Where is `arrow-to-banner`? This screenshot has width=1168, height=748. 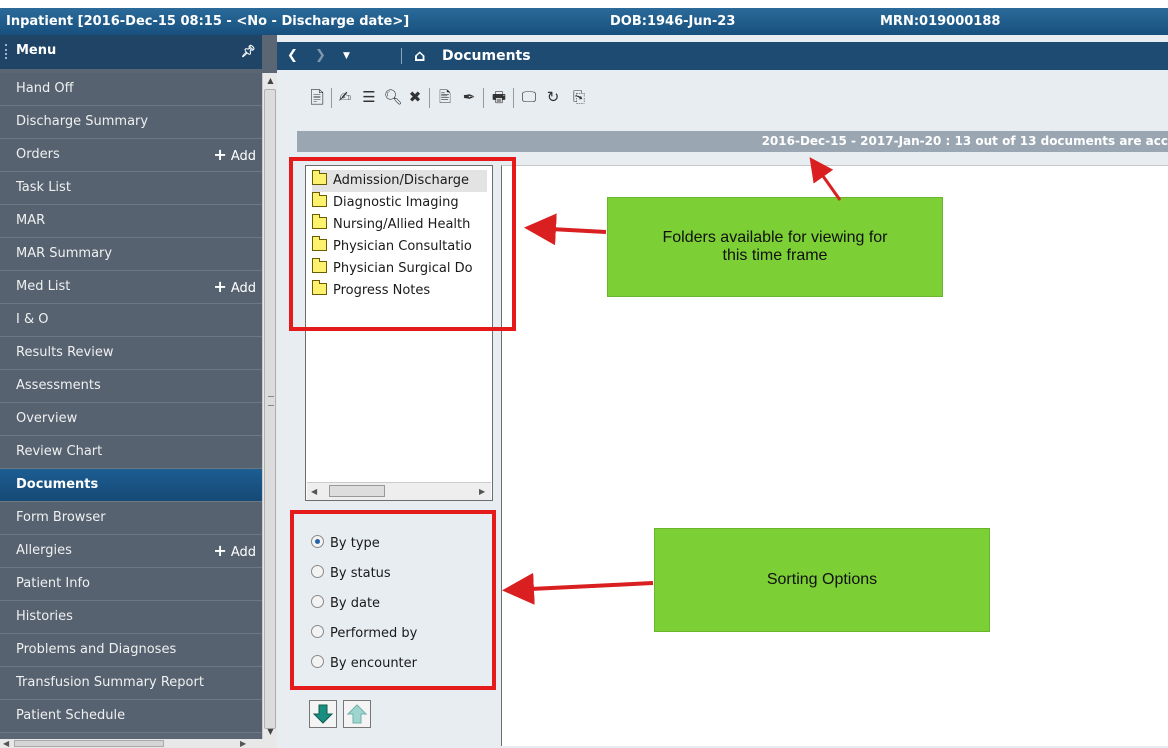 arrow-to-banner is located at coordinates (825, 179).